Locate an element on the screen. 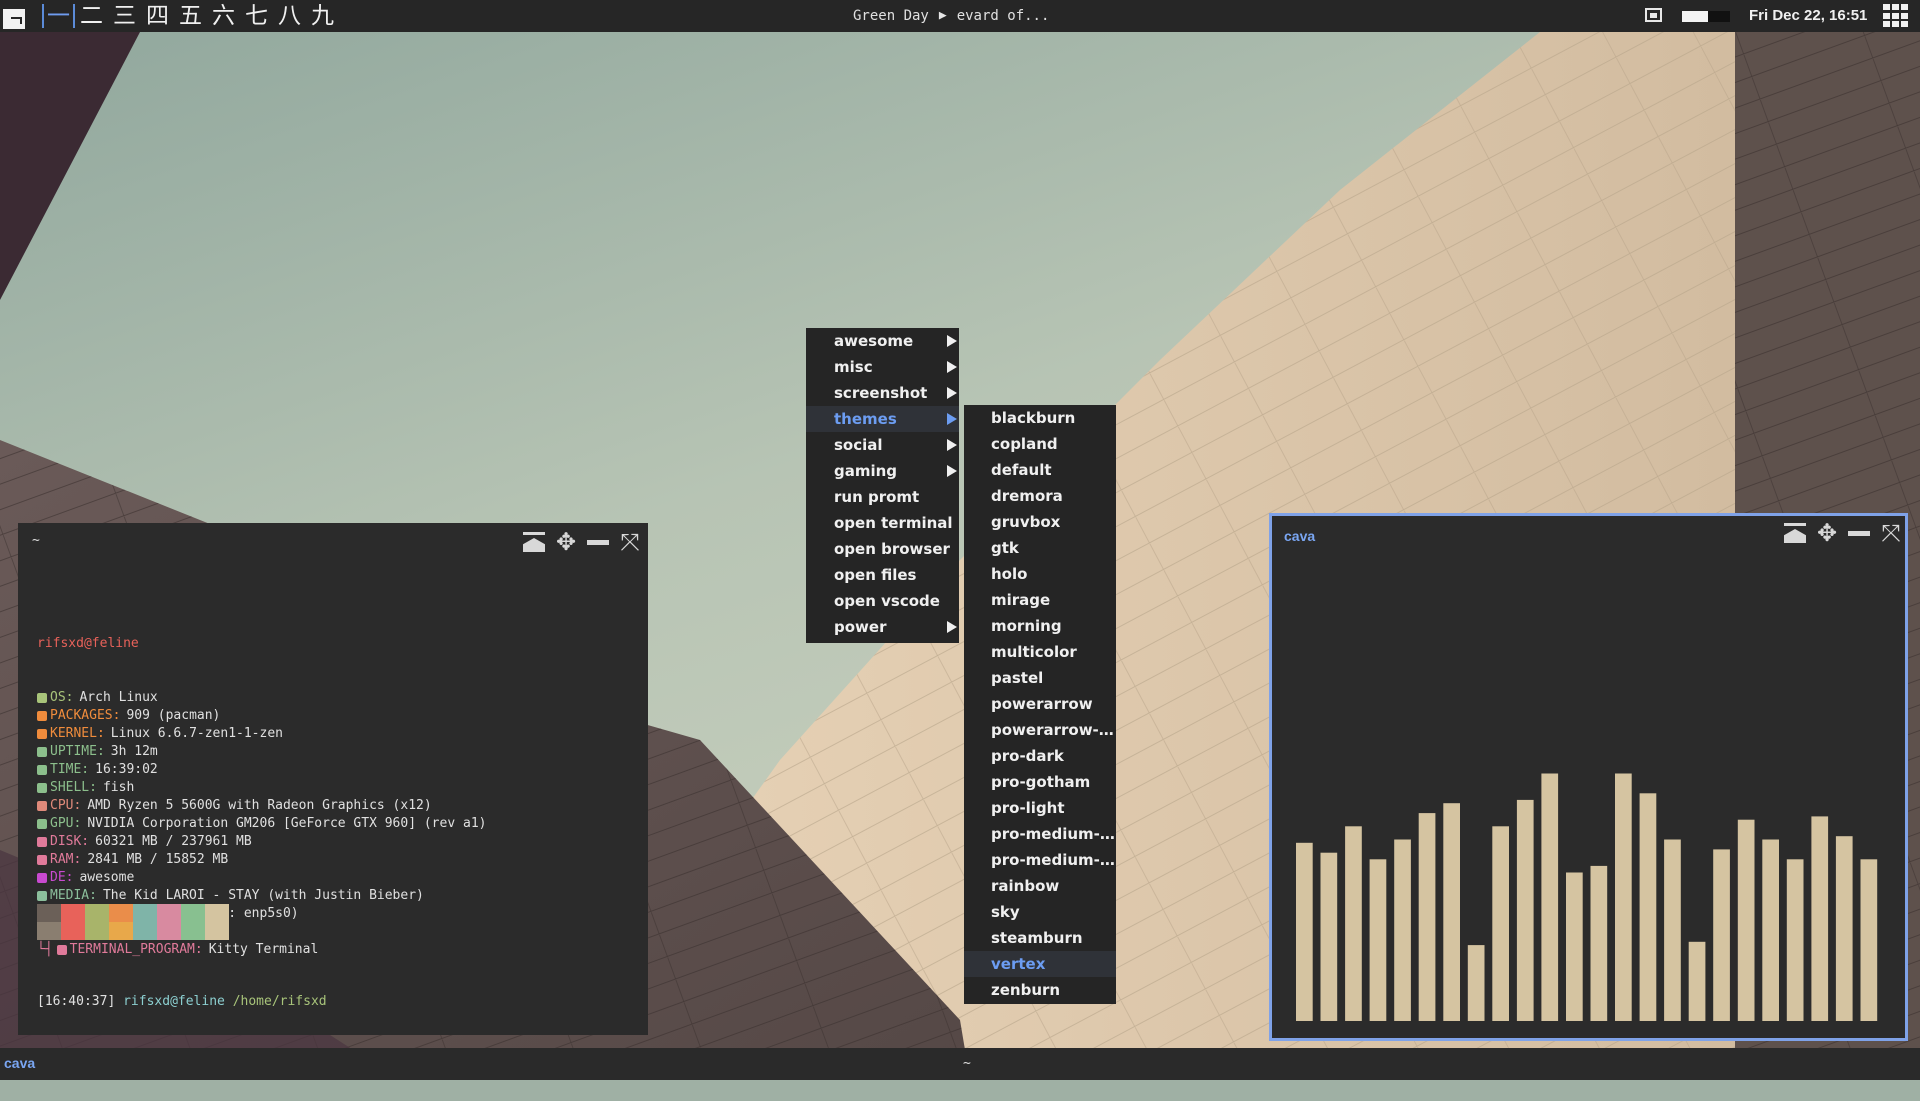 The image size is (1920, 1101). terminal-titlebar: ~ ✥ ⤧ is located at coordinates (333, 542).